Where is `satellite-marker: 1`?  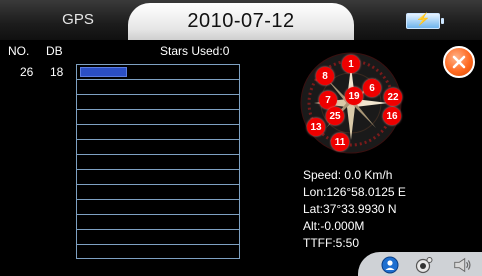
satellite-marker: 1 is located at coordinates (351, 64).